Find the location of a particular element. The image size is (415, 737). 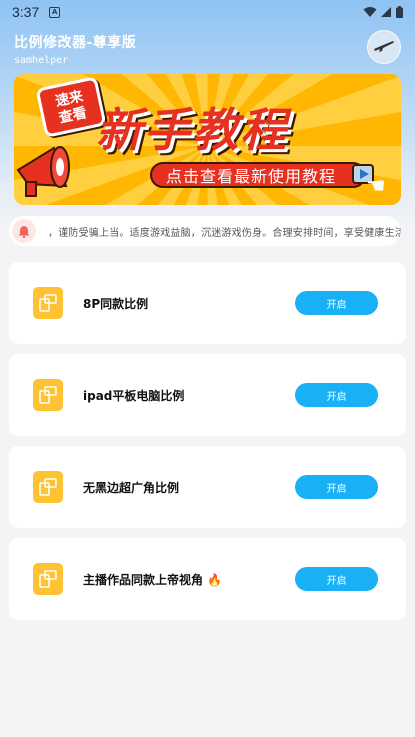

option-card: 8P同款比例 开启 is located at coordinates (207, 303).